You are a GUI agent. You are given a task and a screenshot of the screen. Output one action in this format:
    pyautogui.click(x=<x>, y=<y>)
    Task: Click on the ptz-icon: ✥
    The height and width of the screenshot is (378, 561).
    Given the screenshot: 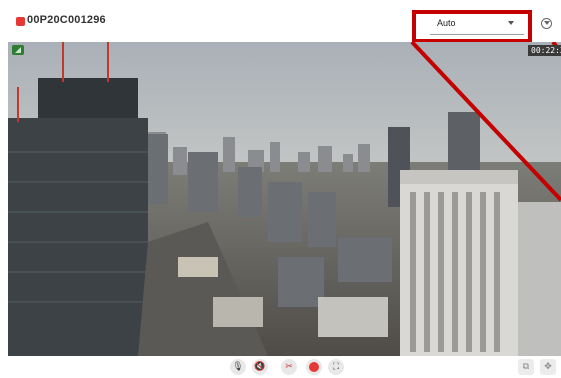 What is the action you would take?
    pyautogui.click(x=548, y=367)
    